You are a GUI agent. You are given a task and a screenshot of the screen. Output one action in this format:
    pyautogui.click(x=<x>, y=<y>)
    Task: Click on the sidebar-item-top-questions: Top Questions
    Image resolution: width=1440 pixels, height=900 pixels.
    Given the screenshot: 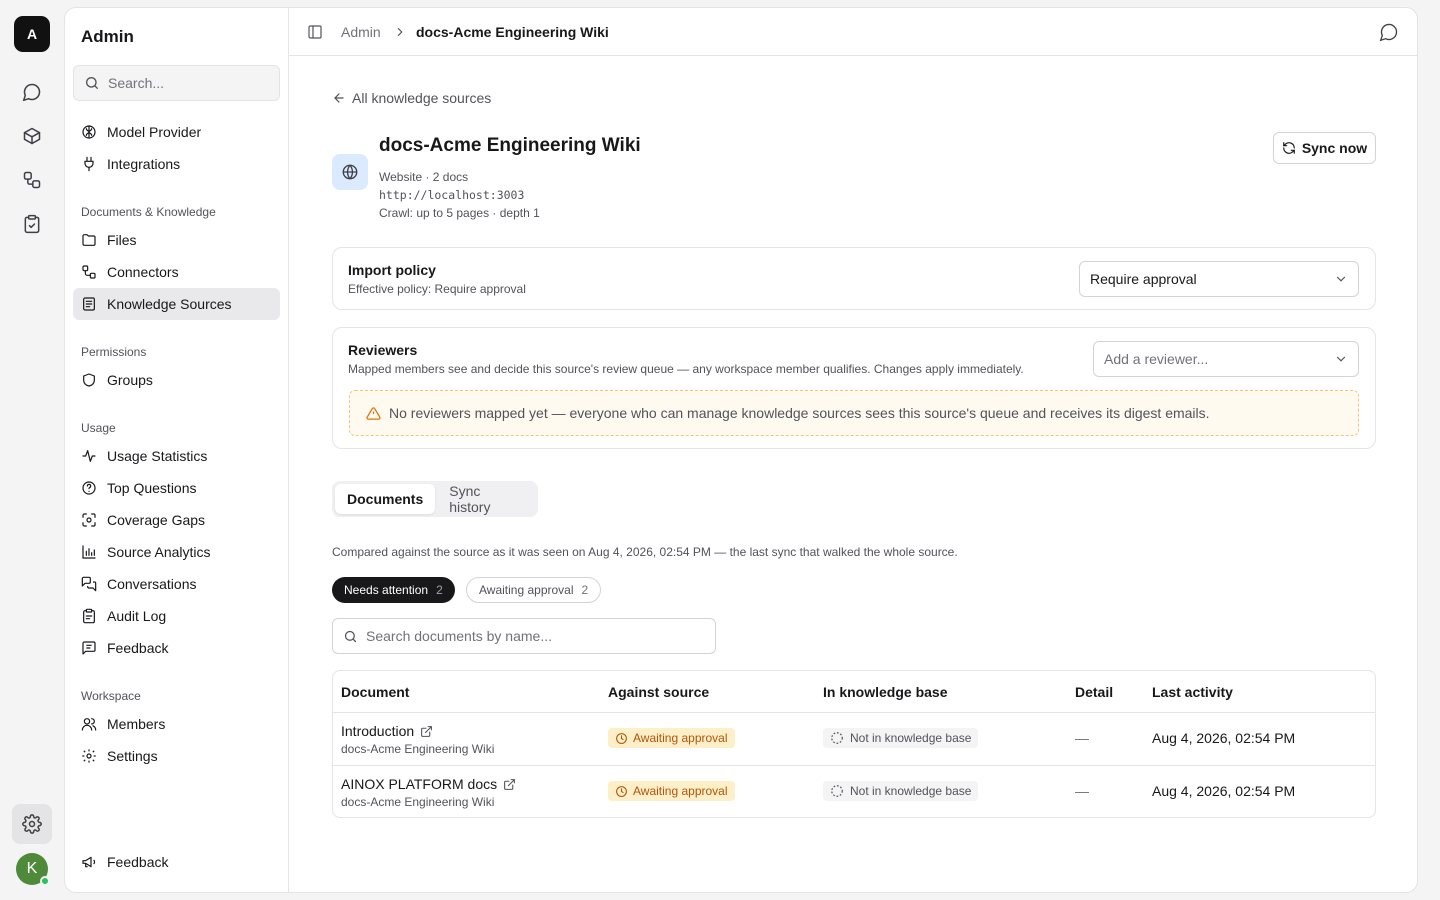 What is the action you would take?
    pyautogui.click(x=176, y=488)
    